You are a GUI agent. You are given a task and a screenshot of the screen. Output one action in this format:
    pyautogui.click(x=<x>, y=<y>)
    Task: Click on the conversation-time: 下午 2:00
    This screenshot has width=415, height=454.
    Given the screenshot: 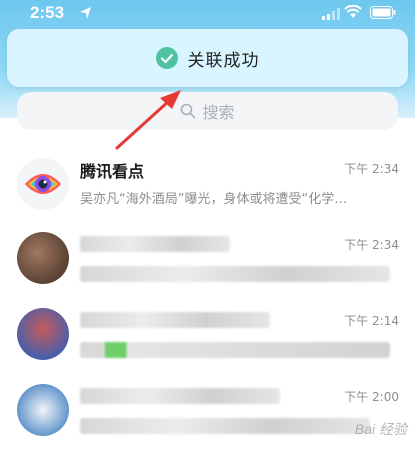 What is the action you would take?
    pyautogui.click(x=371, y=397)
    